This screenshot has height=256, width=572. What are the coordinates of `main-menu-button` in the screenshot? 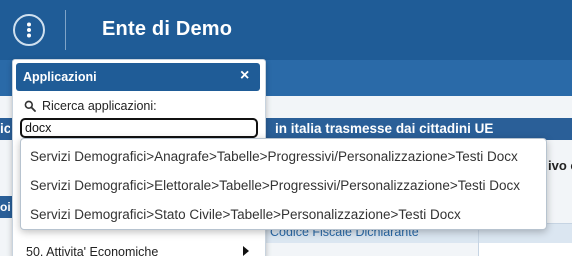 It's located at (29, 30).